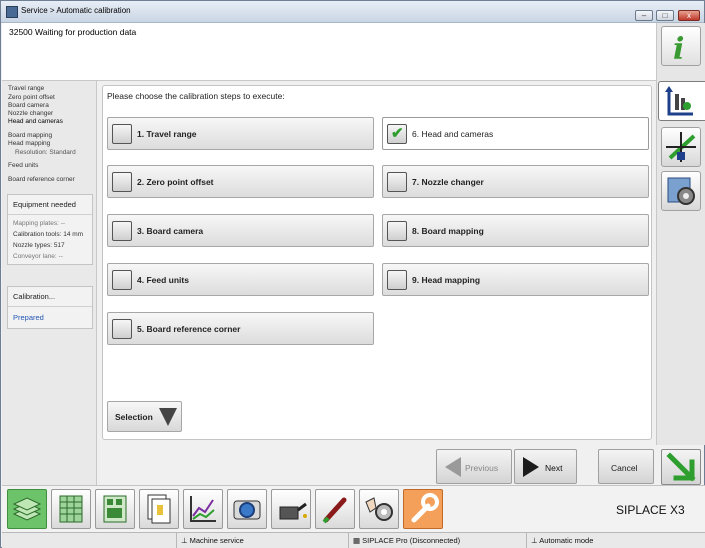 This screenshot has height=548, width=705. What do you see at coordinates (240, 133) in the screenshot?
I see `step-travel-range: 1. Travel range` at bounding box center [240, 133].